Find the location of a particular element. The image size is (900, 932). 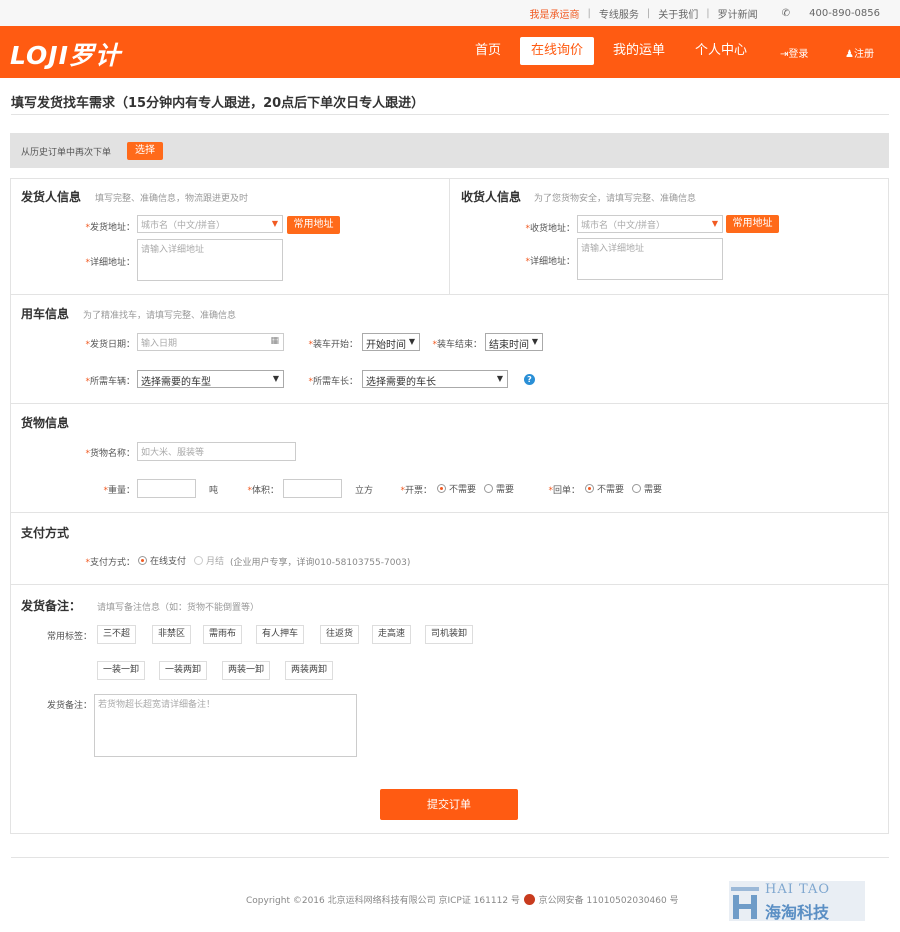

vehicle-length-label: *所需车长： is located at coordinates (333, 382).